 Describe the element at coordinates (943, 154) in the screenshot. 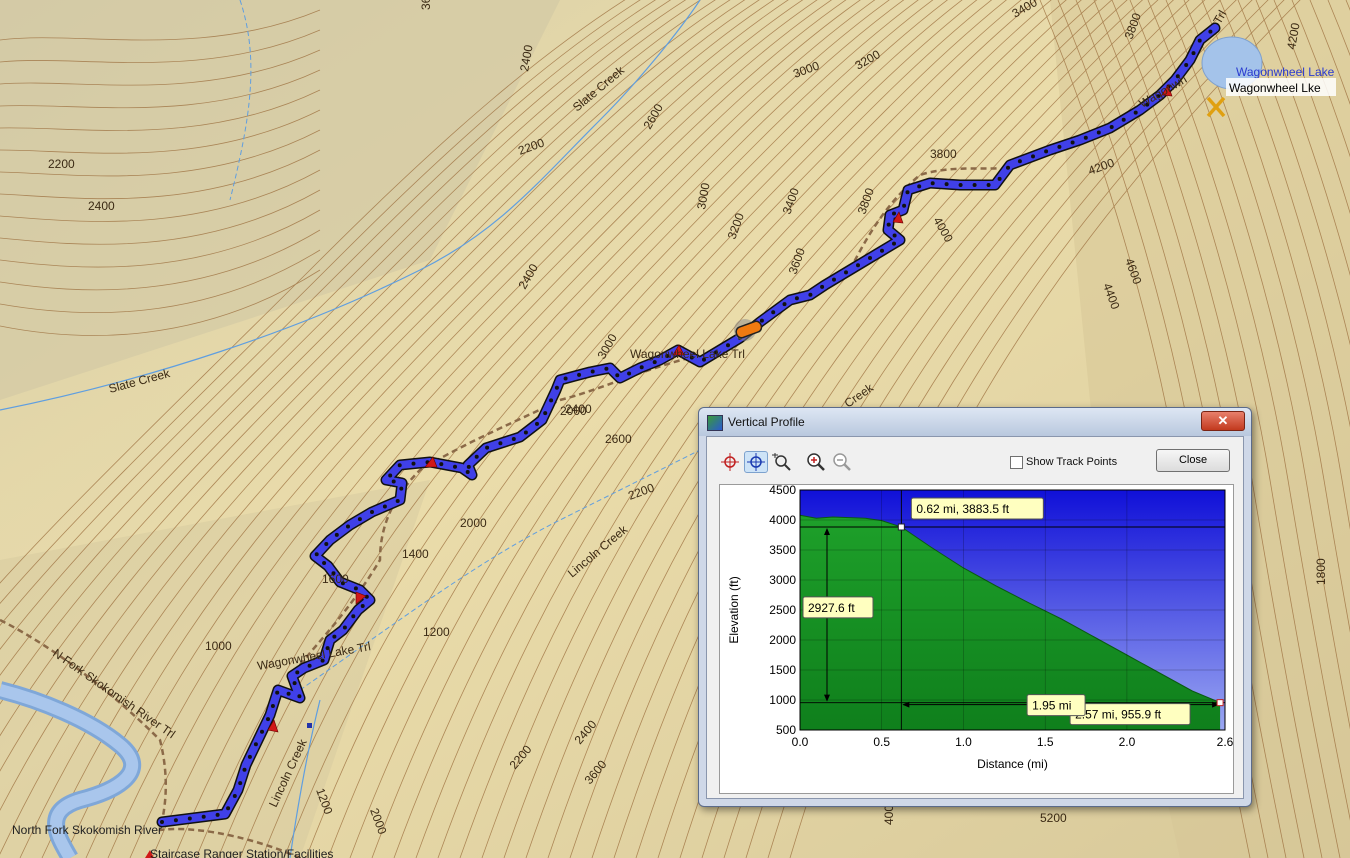

I see `contour-elevation-label: 3800` at that location.